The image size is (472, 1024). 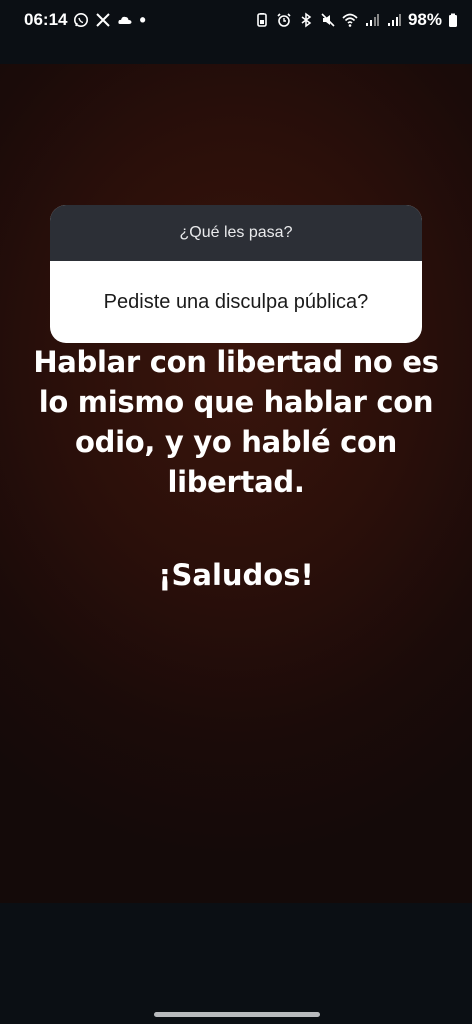 I want to click on whatsapp-icon, so click(x=81, y=20).